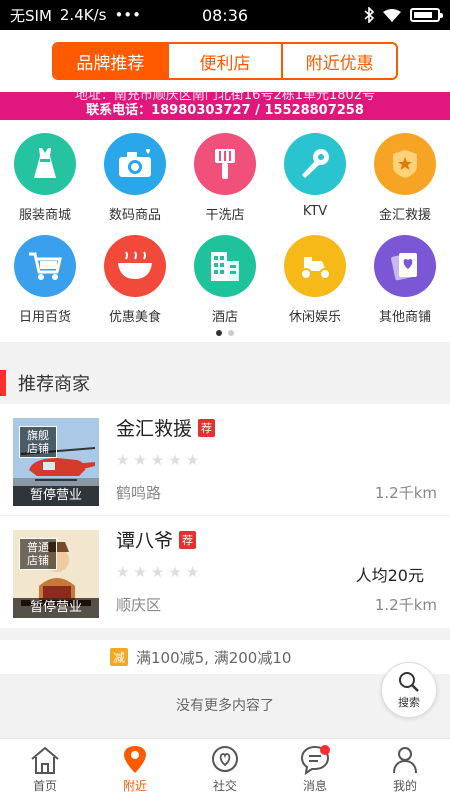 The height and width of the screenshot is (800, 450). What do you see at coordinates (135, 759) in the screenshot?
I see `location-icon` at bounding box center [135, 759].